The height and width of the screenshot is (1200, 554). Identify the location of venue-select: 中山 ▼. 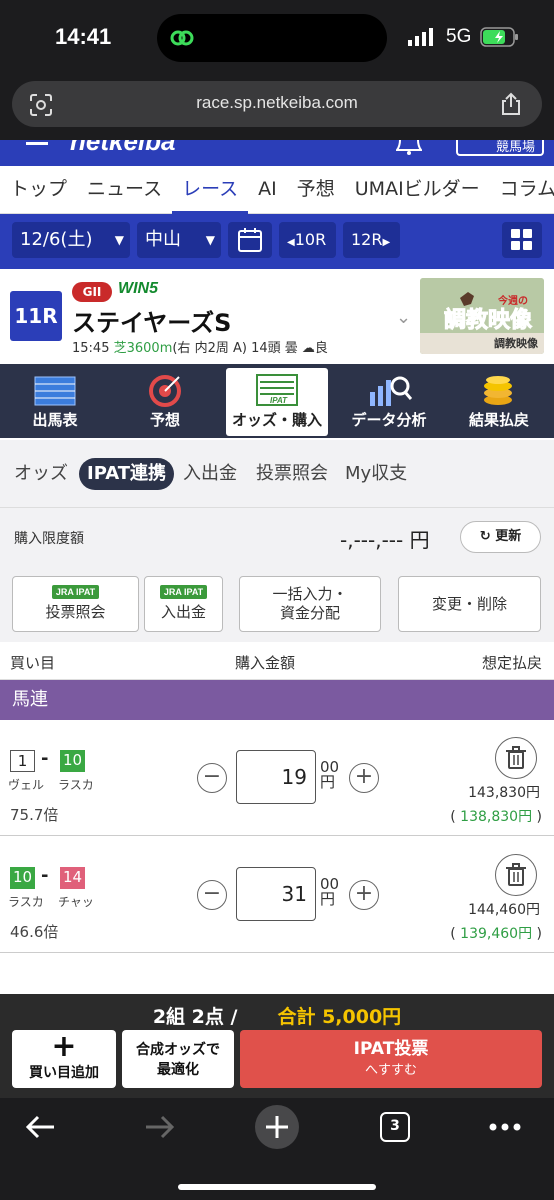
(179, 240).